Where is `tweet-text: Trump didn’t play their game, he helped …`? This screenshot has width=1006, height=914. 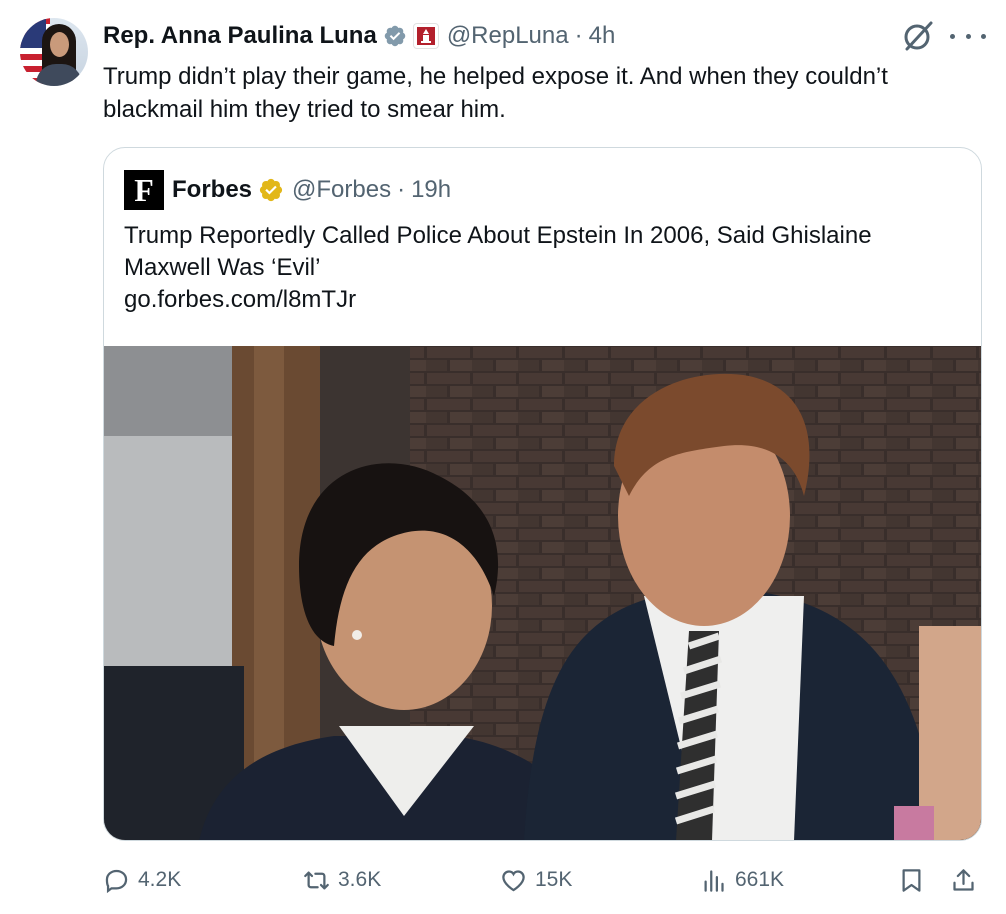
tweet-text: Trump didn’t play their game, he helped … is located at coordinates (495, 93).